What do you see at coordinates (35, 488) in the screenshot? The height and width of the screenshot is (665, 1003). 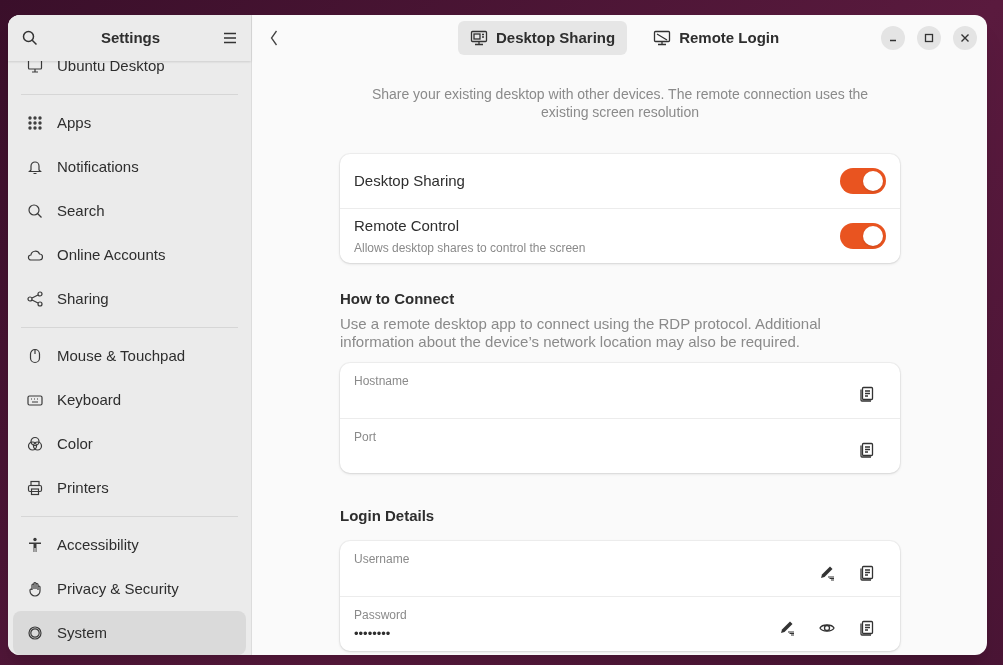 I see `printer-icon` at bounding box center [35, 488].